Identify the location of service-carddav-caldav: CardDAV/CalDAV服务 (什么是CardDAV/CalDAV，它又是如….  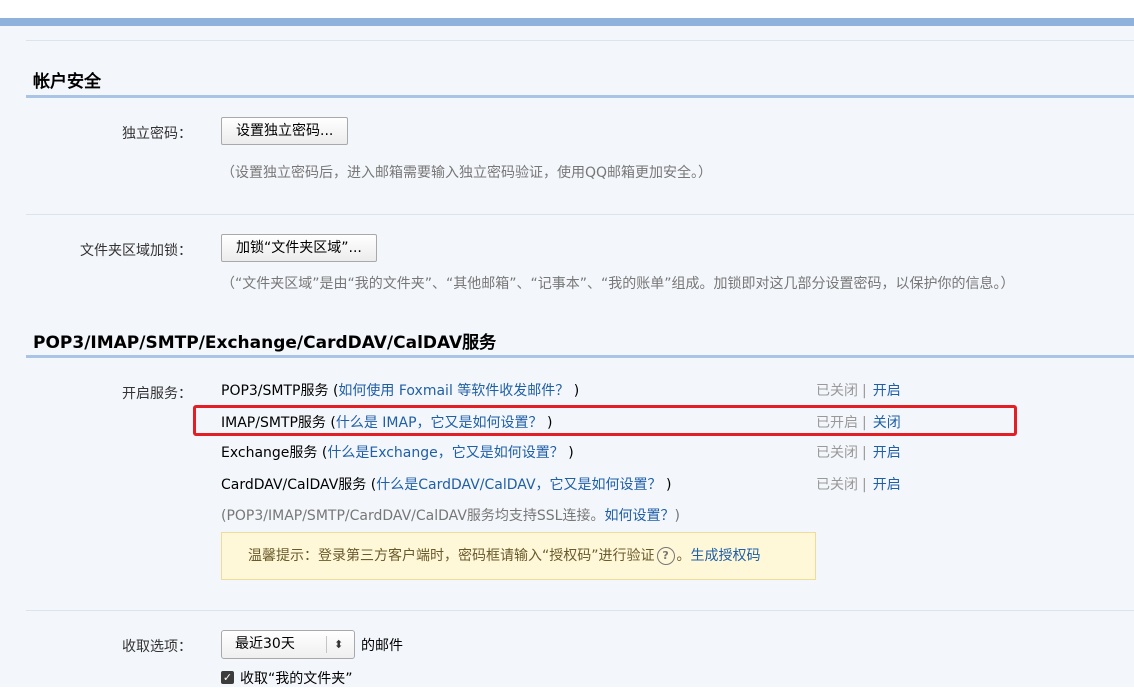
(446, 484).